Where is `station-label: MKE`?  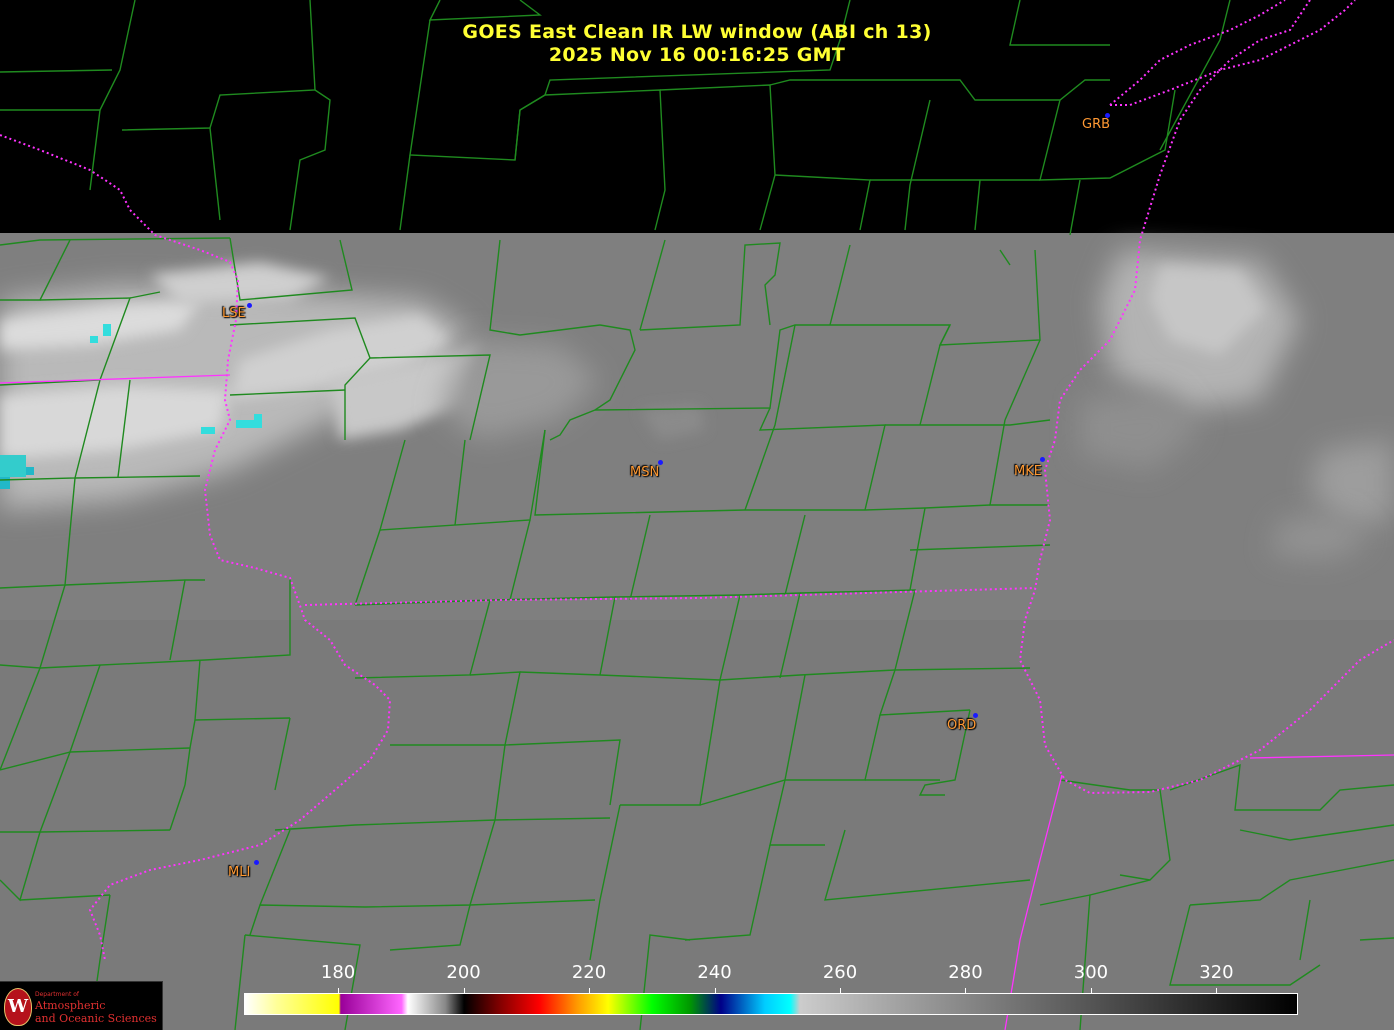
station-label: MKE is located at coordinates (1028, 471).